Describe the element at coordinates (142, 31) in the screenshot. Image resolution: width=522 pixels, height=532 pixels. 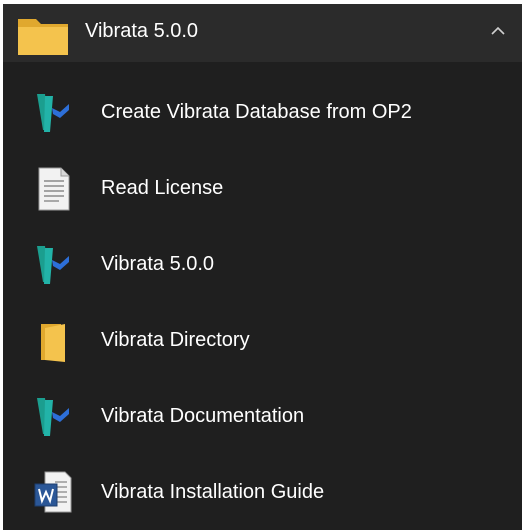
I see `group-title: Vibrata 5.0.0` at that location.